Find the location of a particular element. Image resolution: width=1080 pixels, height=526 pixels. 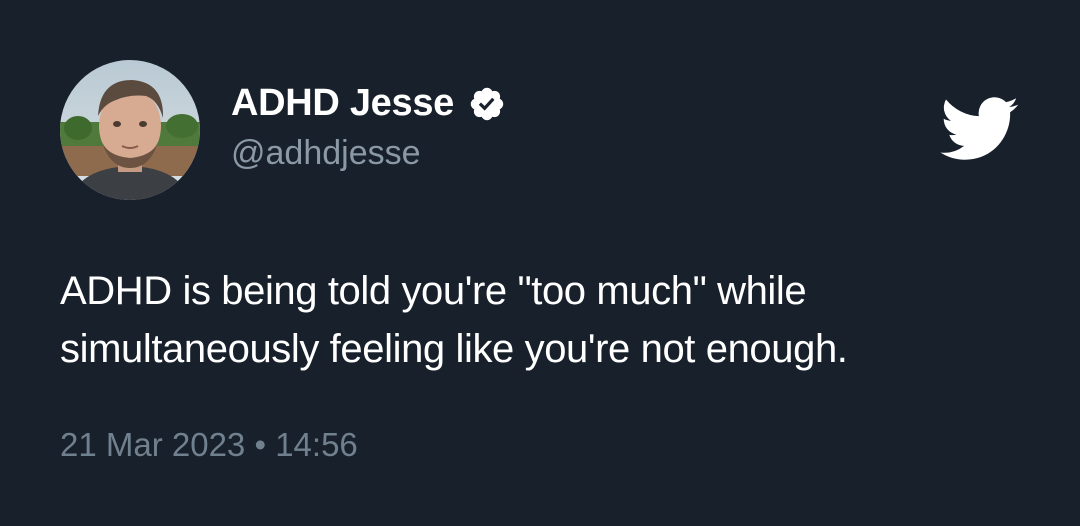

avatar-photo is located at coordinates (130, 130).